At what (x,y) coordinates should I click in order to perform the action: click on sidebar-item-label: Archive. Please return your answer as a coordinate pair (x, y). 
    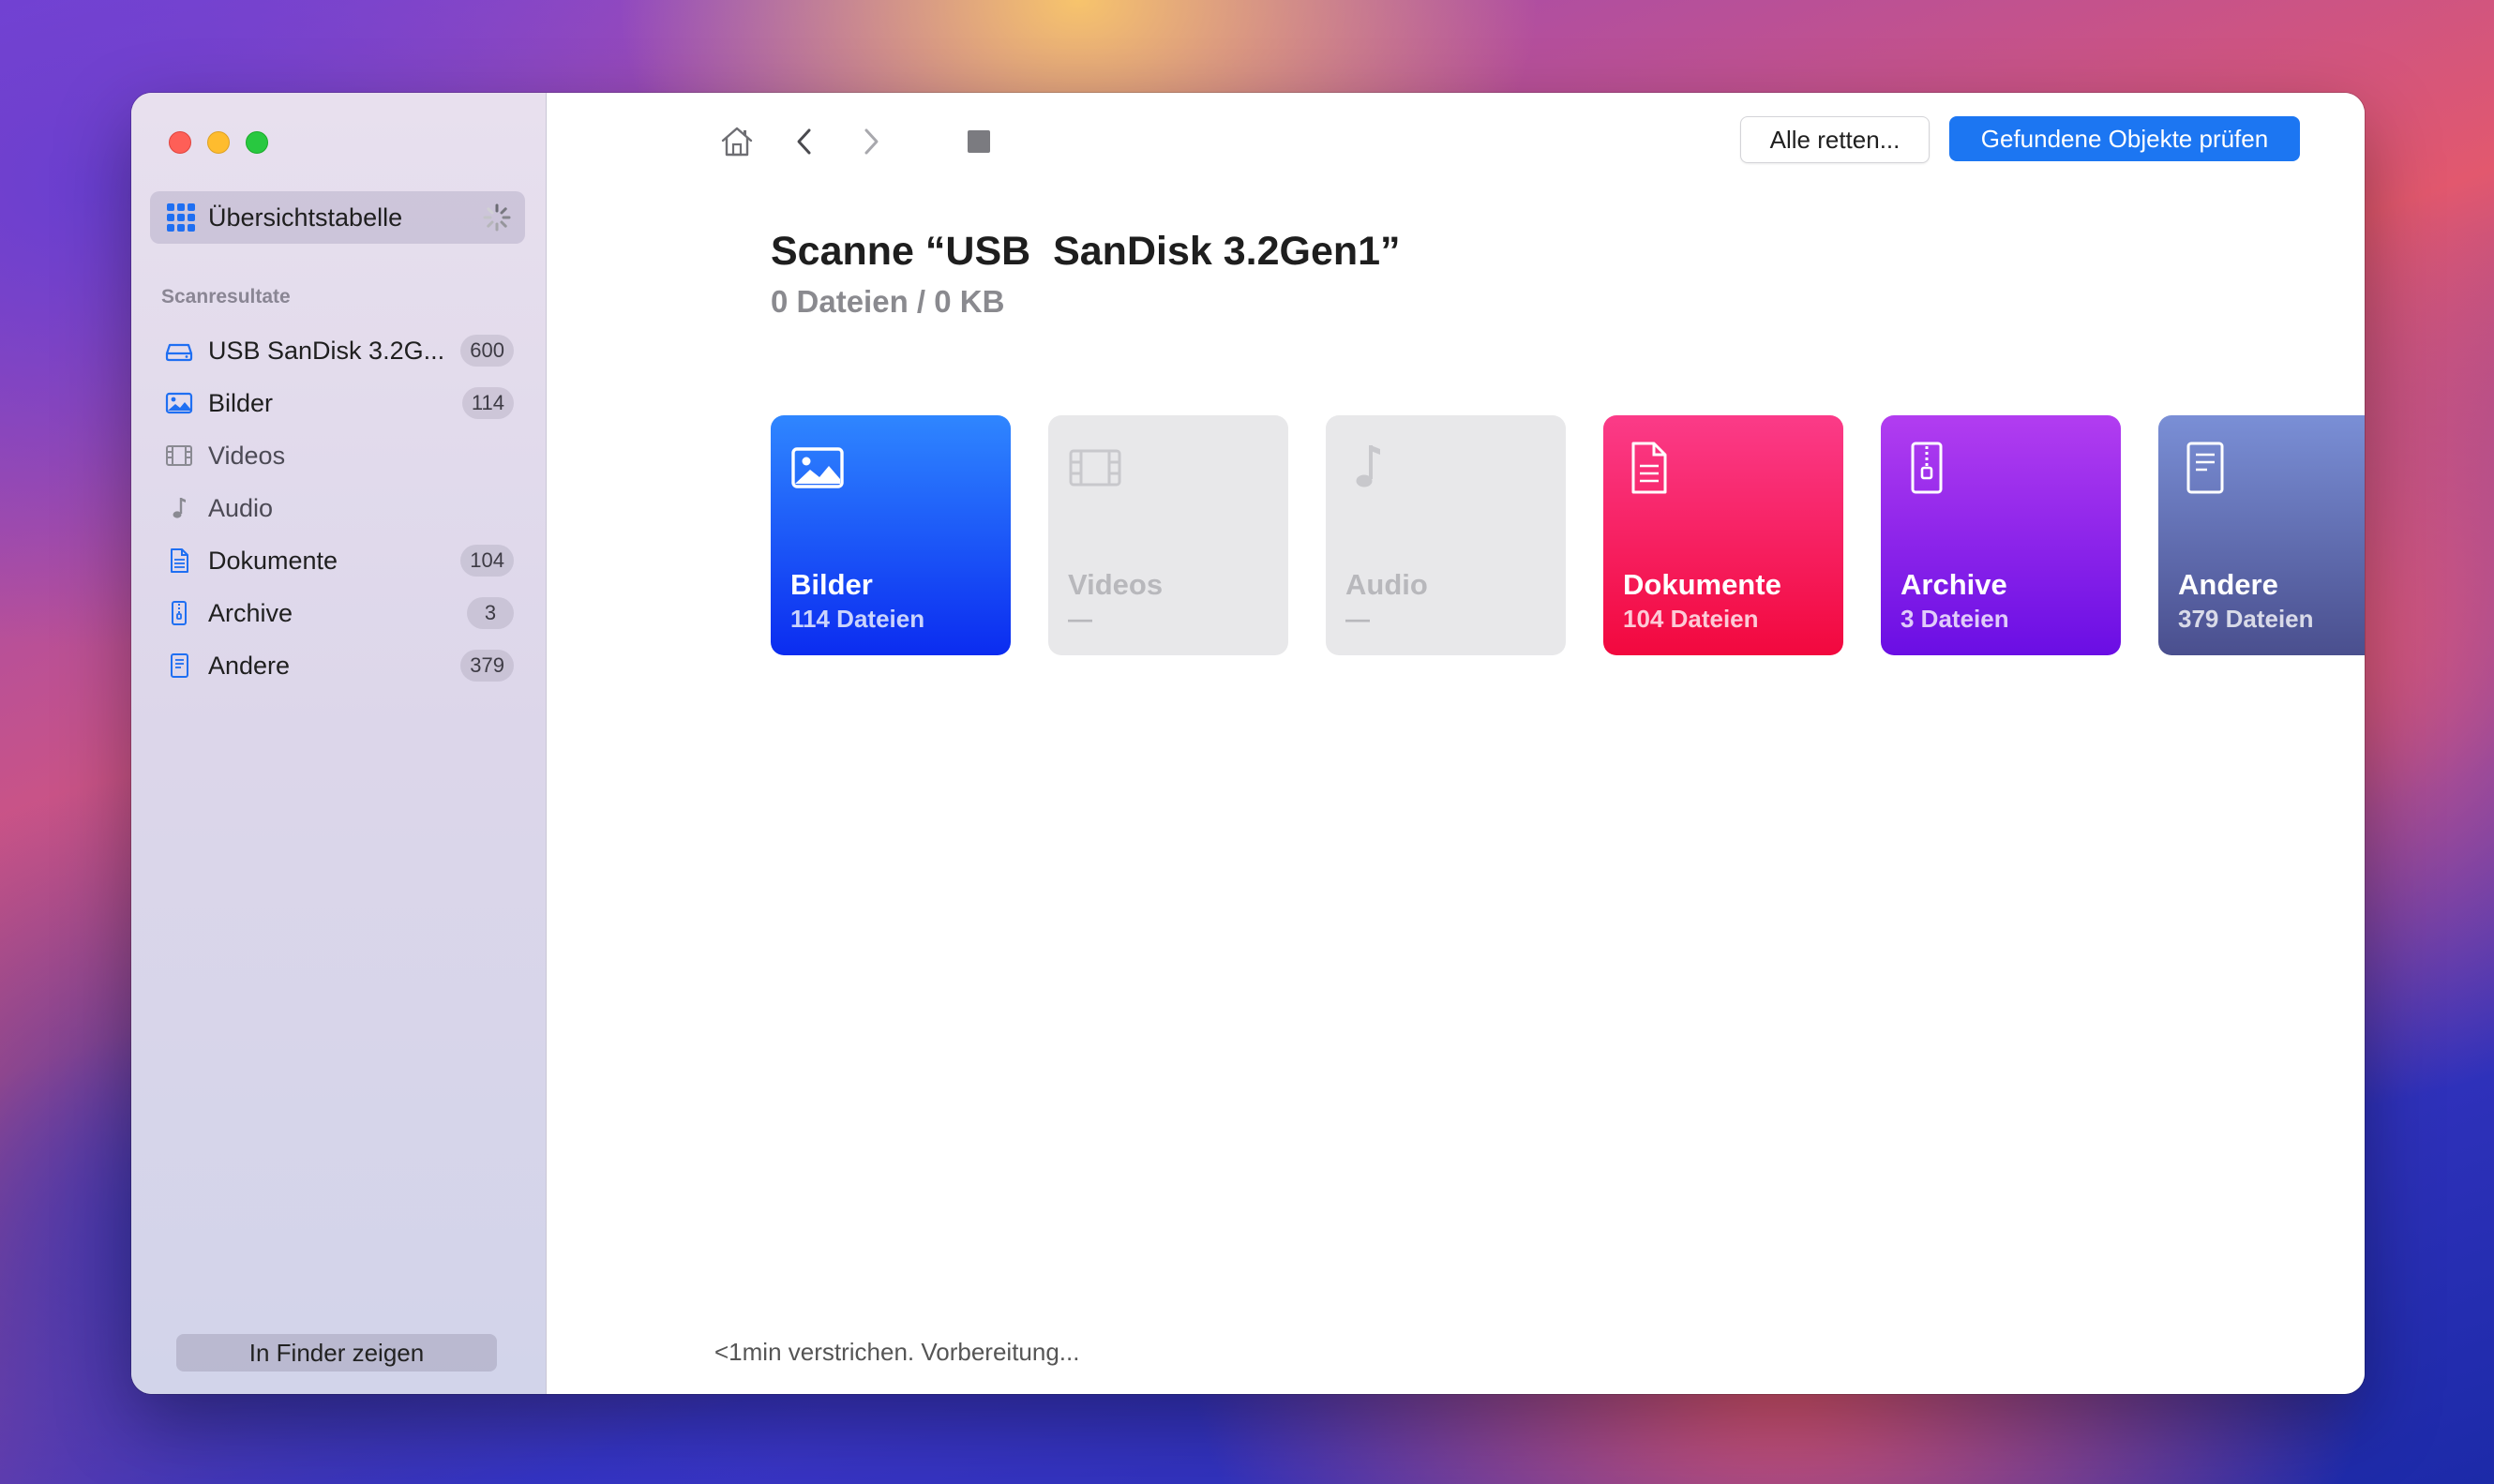
    Looking at the image, I should click on (250, 612).